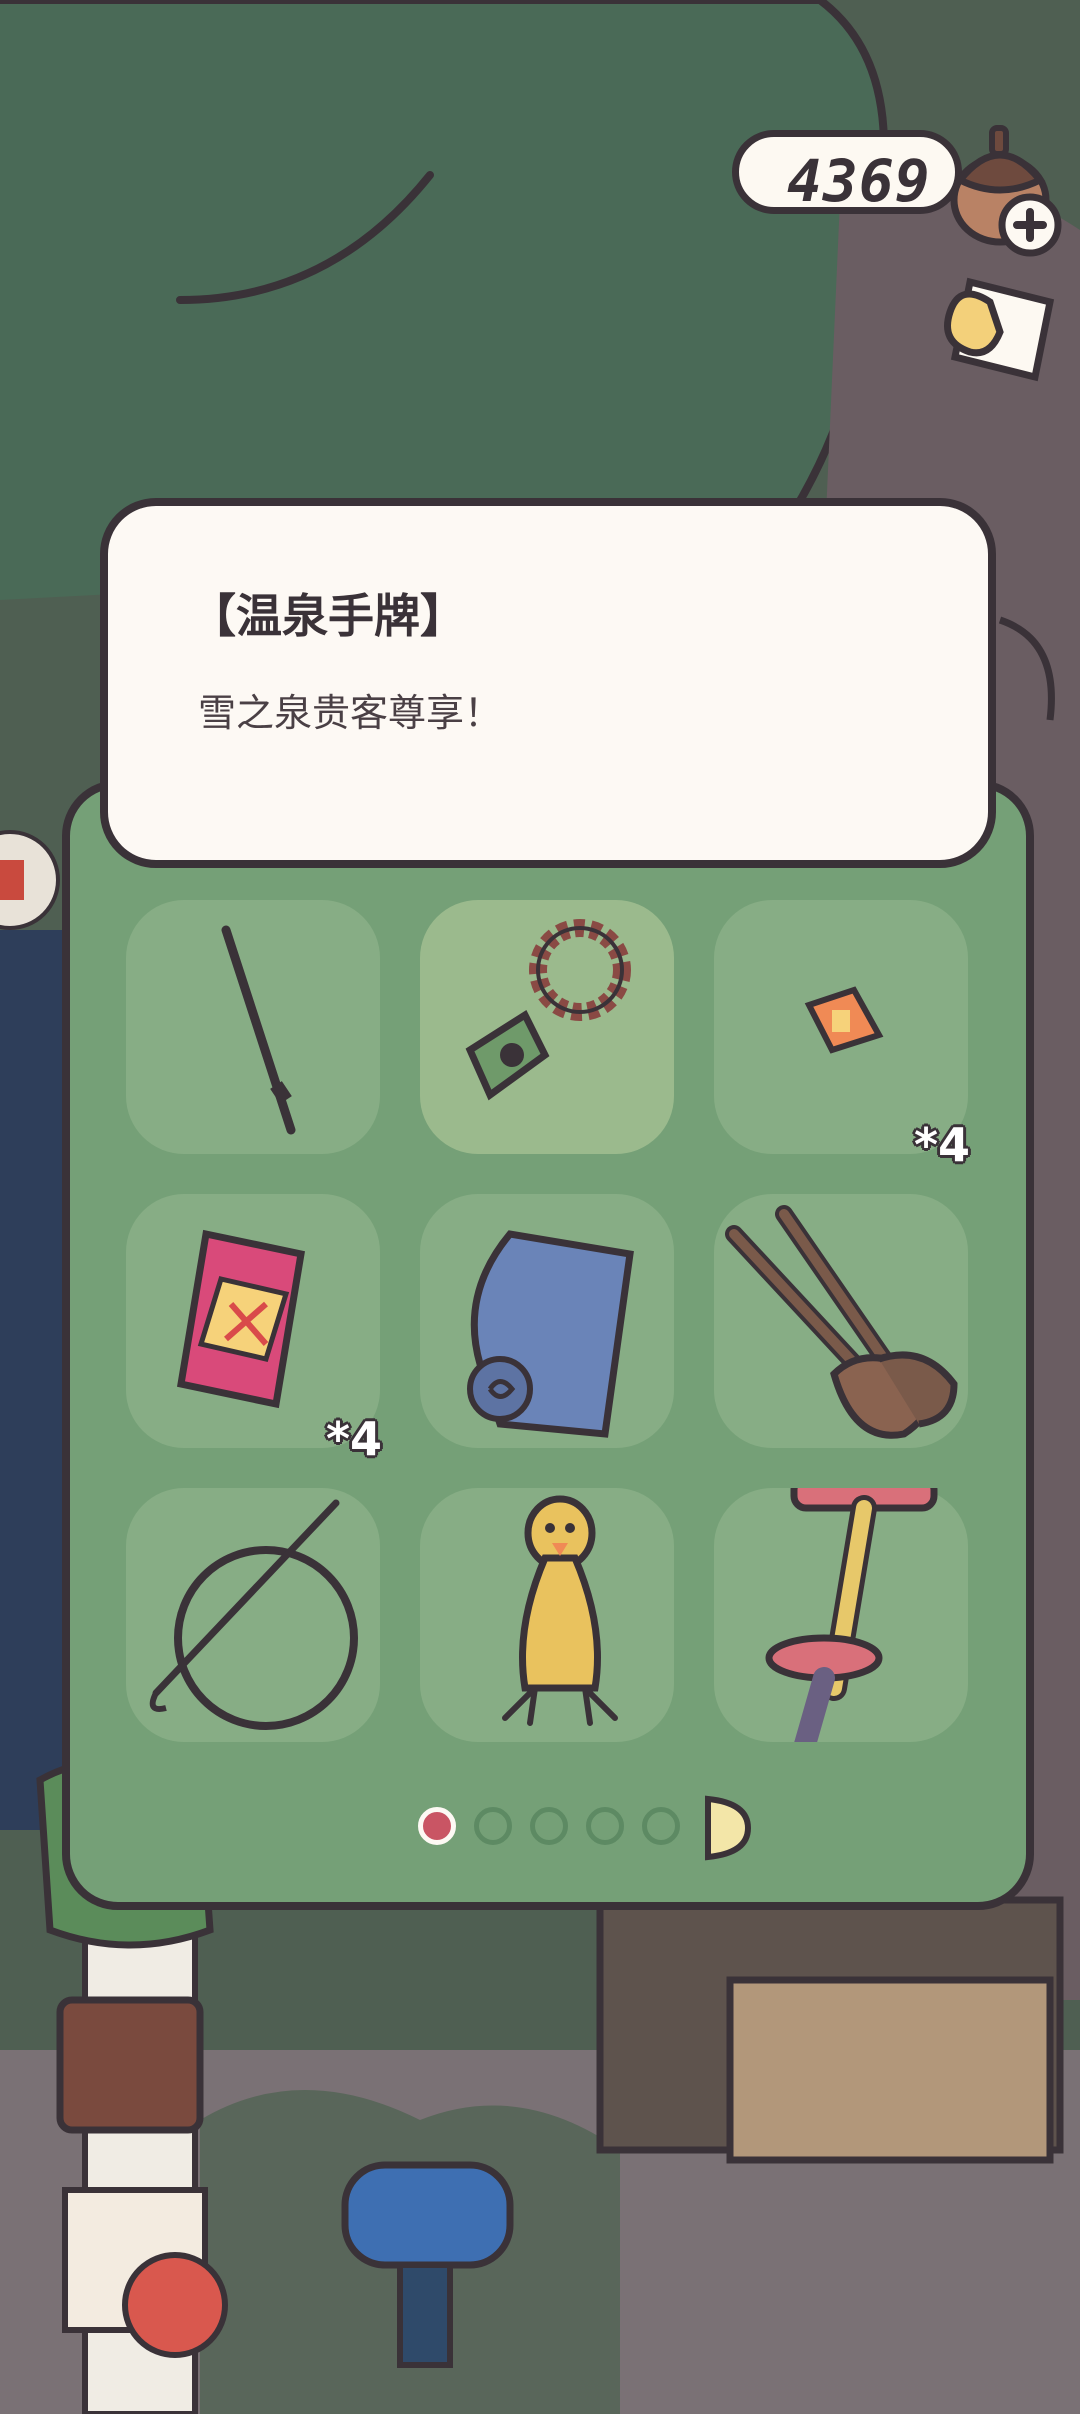 The height and width of the screenshot is (2414, 1080). What do you see at coordinates (726, 1828) in the screenshot?
I see `next-page-arrow-icon` at bounding box center [726, 1828].